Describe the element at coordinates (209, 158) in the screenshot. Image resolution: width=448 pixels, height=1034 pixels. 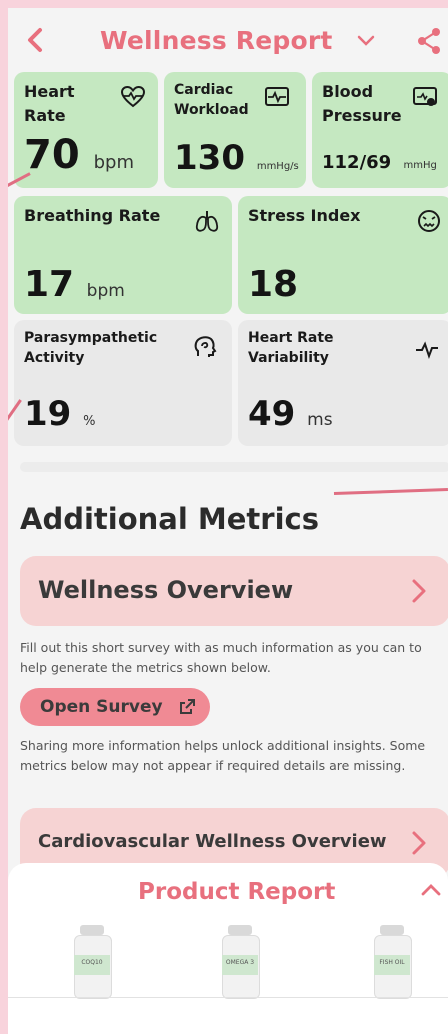
I see `cardiac-workload-number: 130` at that location.